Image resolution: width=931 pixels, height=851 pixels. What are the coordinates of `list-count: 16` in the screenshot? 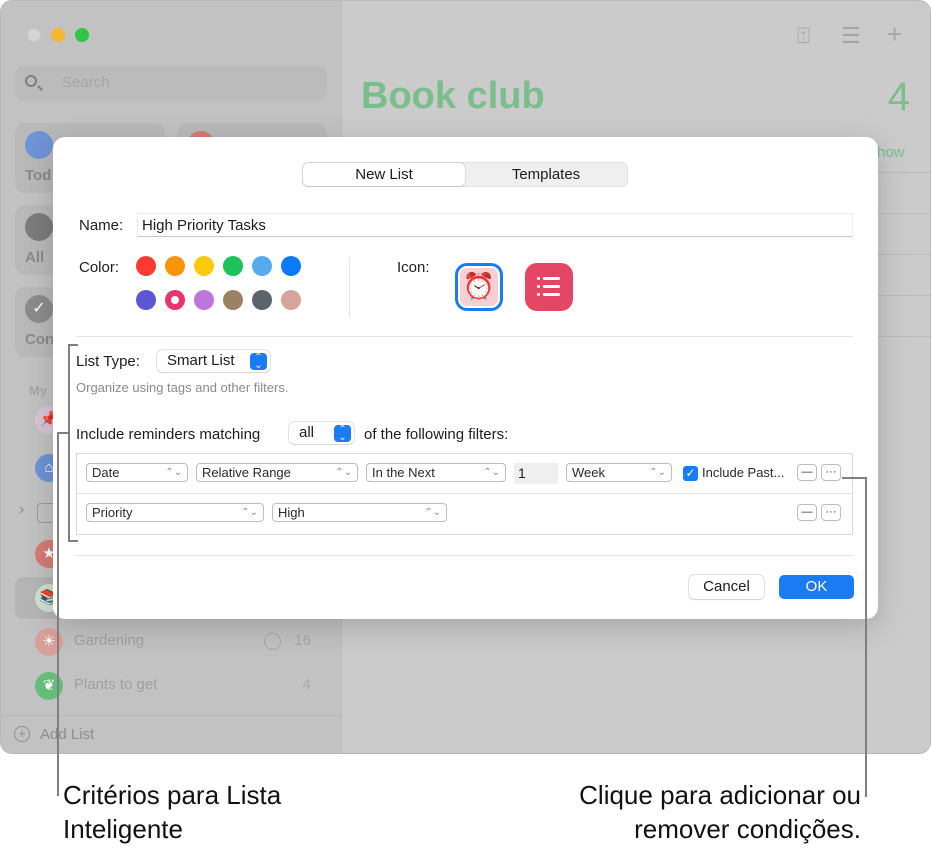 It's located at (302, 640).